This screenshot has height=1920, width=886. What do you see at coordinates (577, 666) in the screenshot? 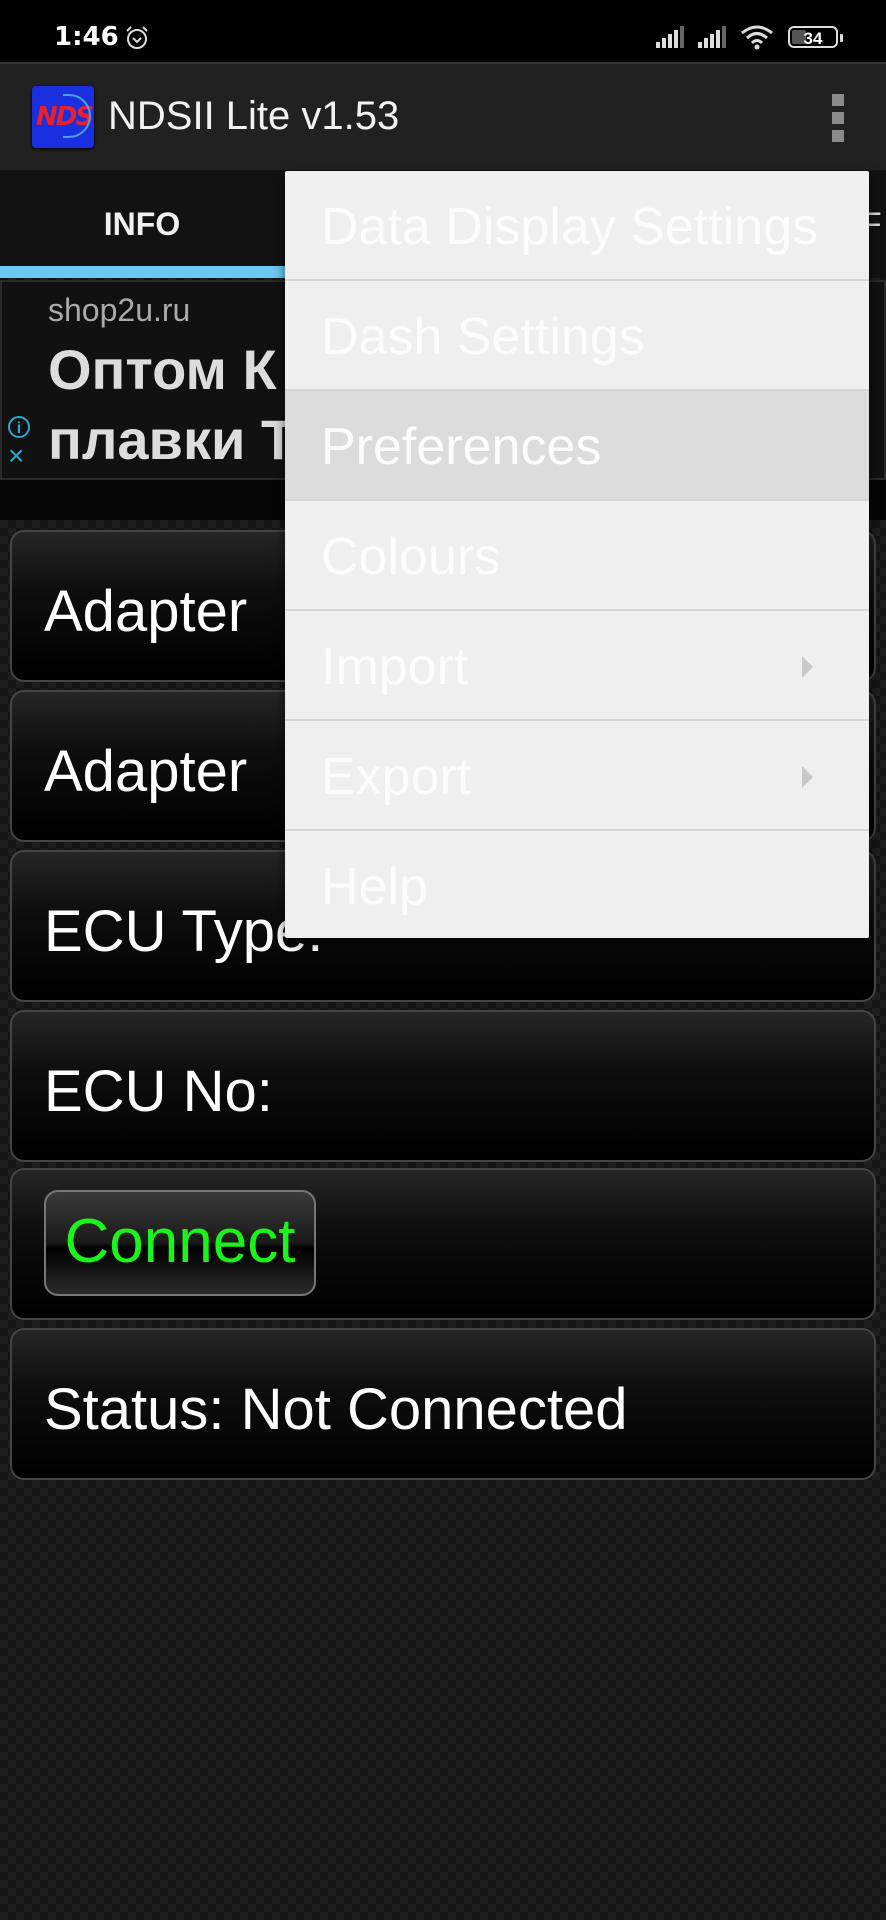
I see `menu-item-import: Import` at bounding box center [577, 666].